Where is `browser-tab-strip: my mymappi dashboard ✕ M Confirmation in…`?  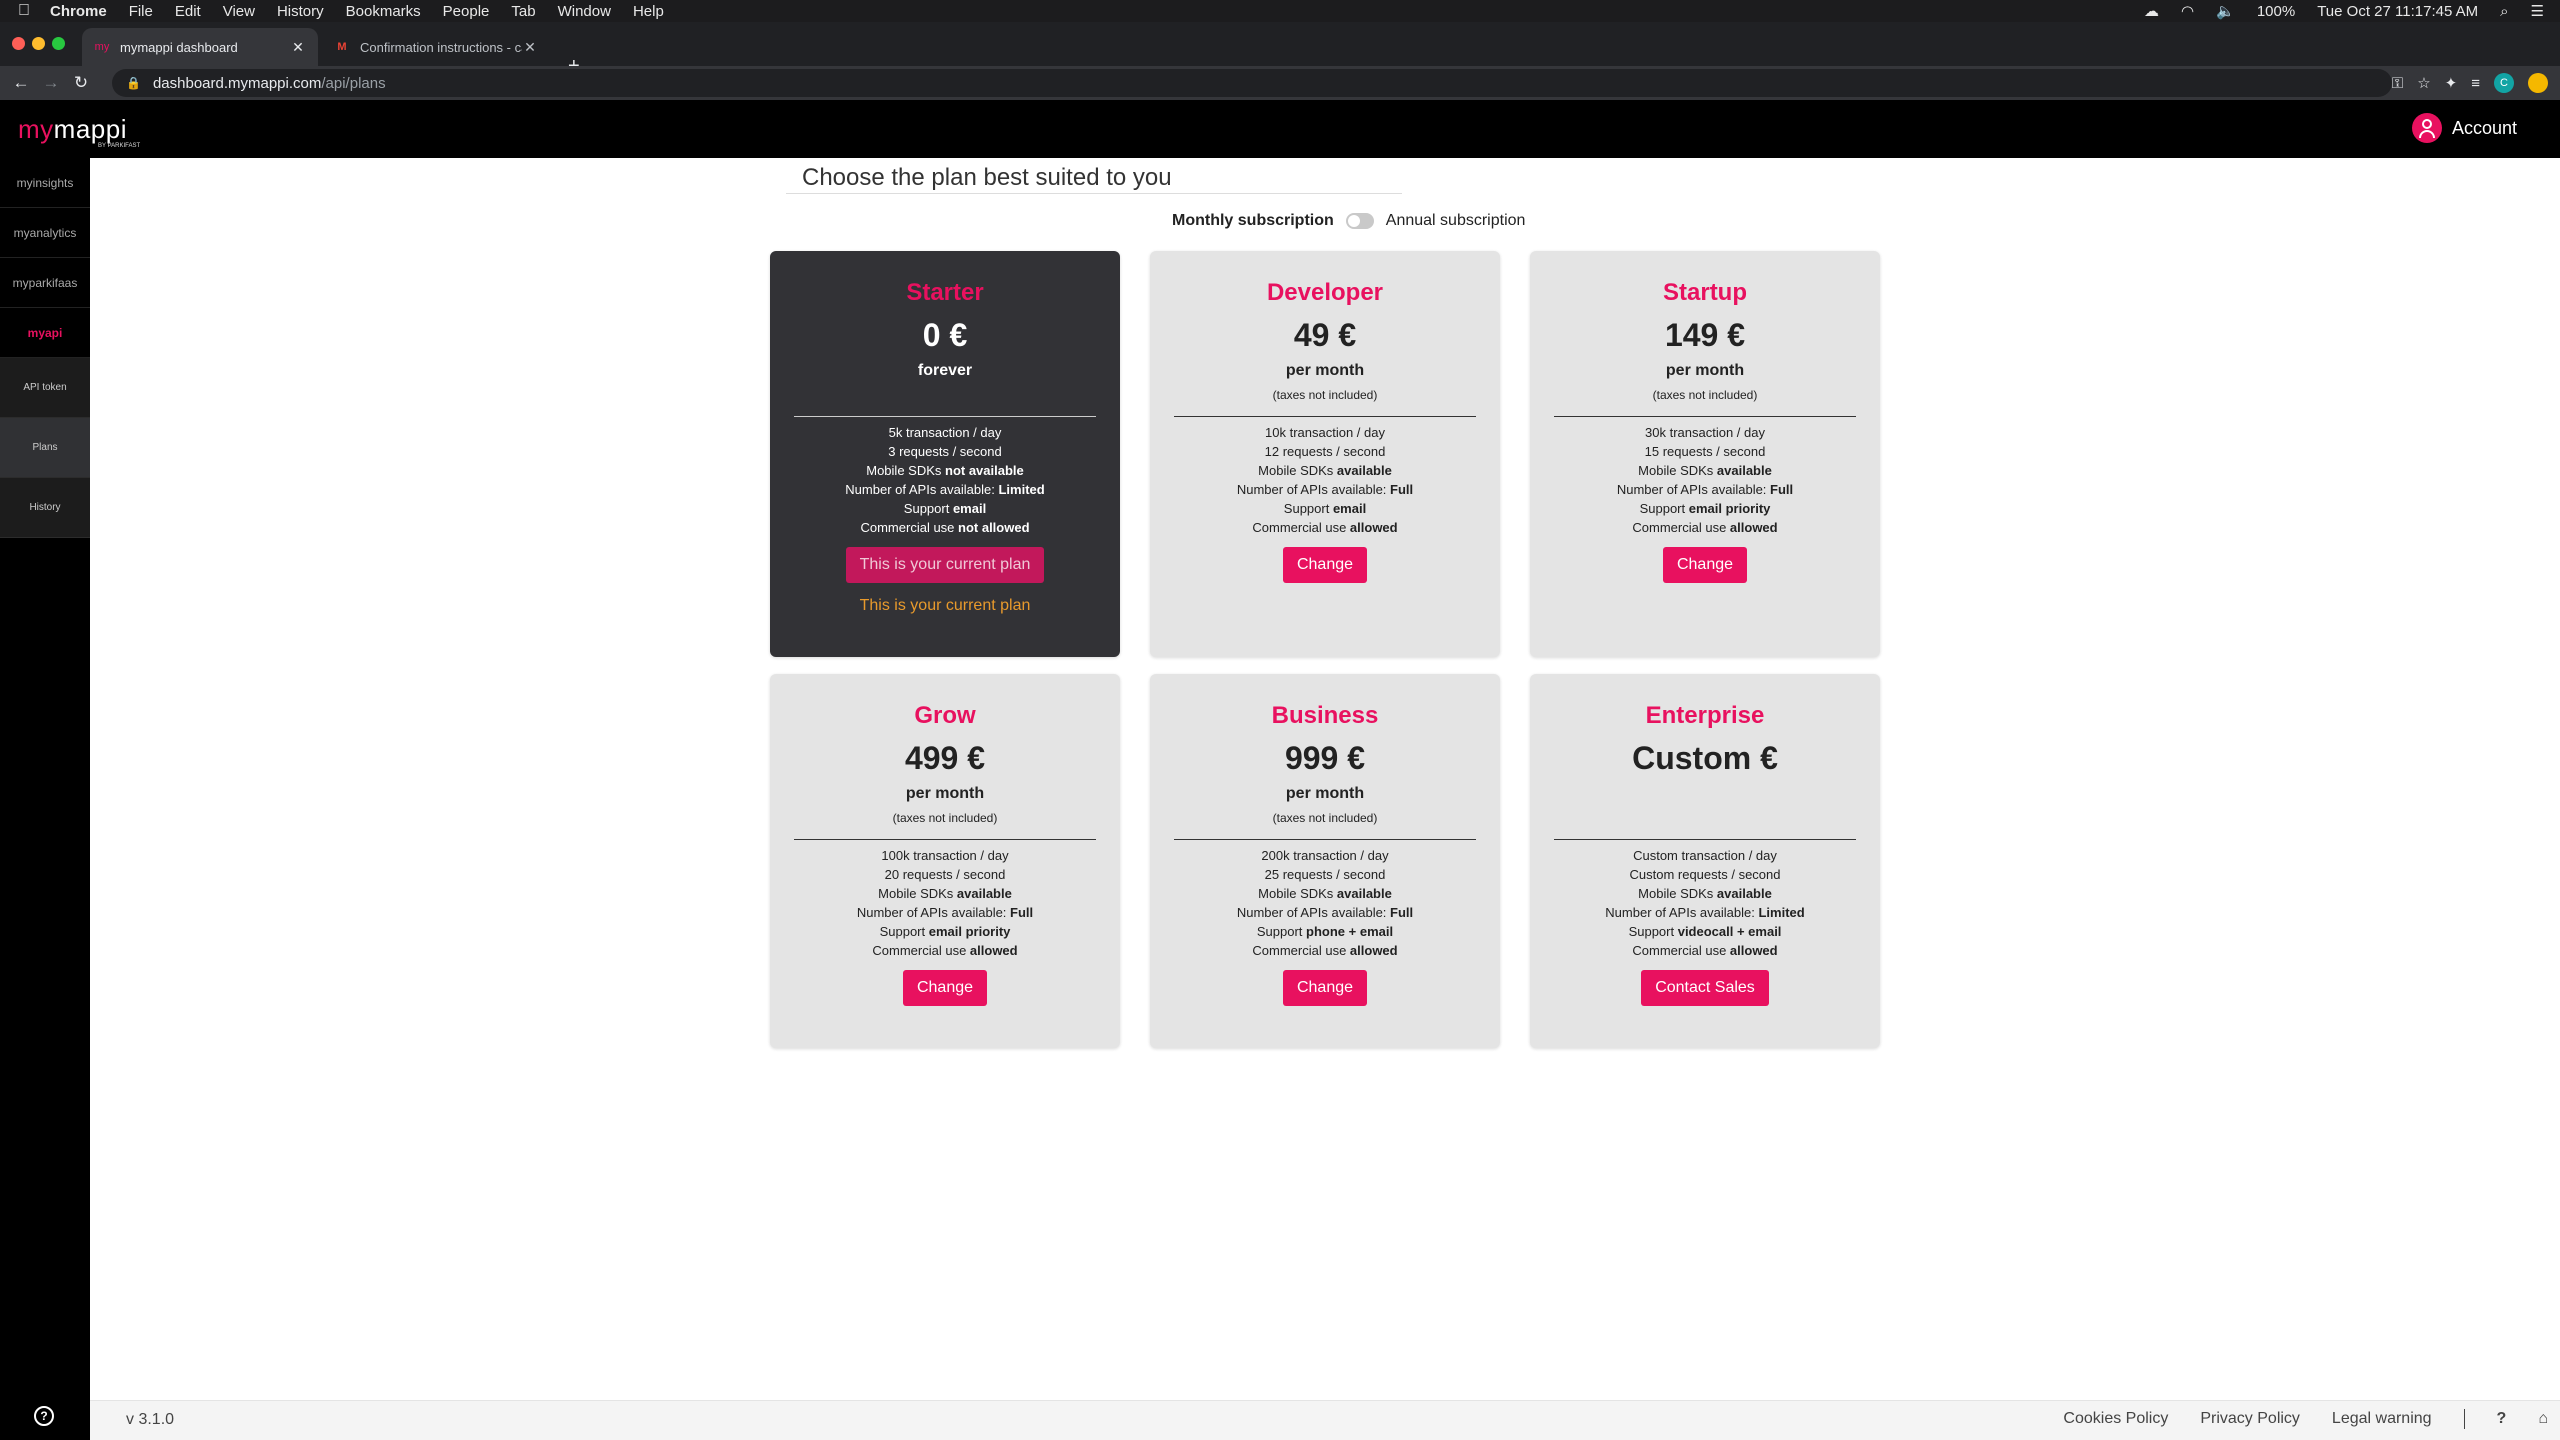
browser-tab-strip: my mymappi dashboard ✕ M Confirmation in… is located at coordinates (1280, 49).